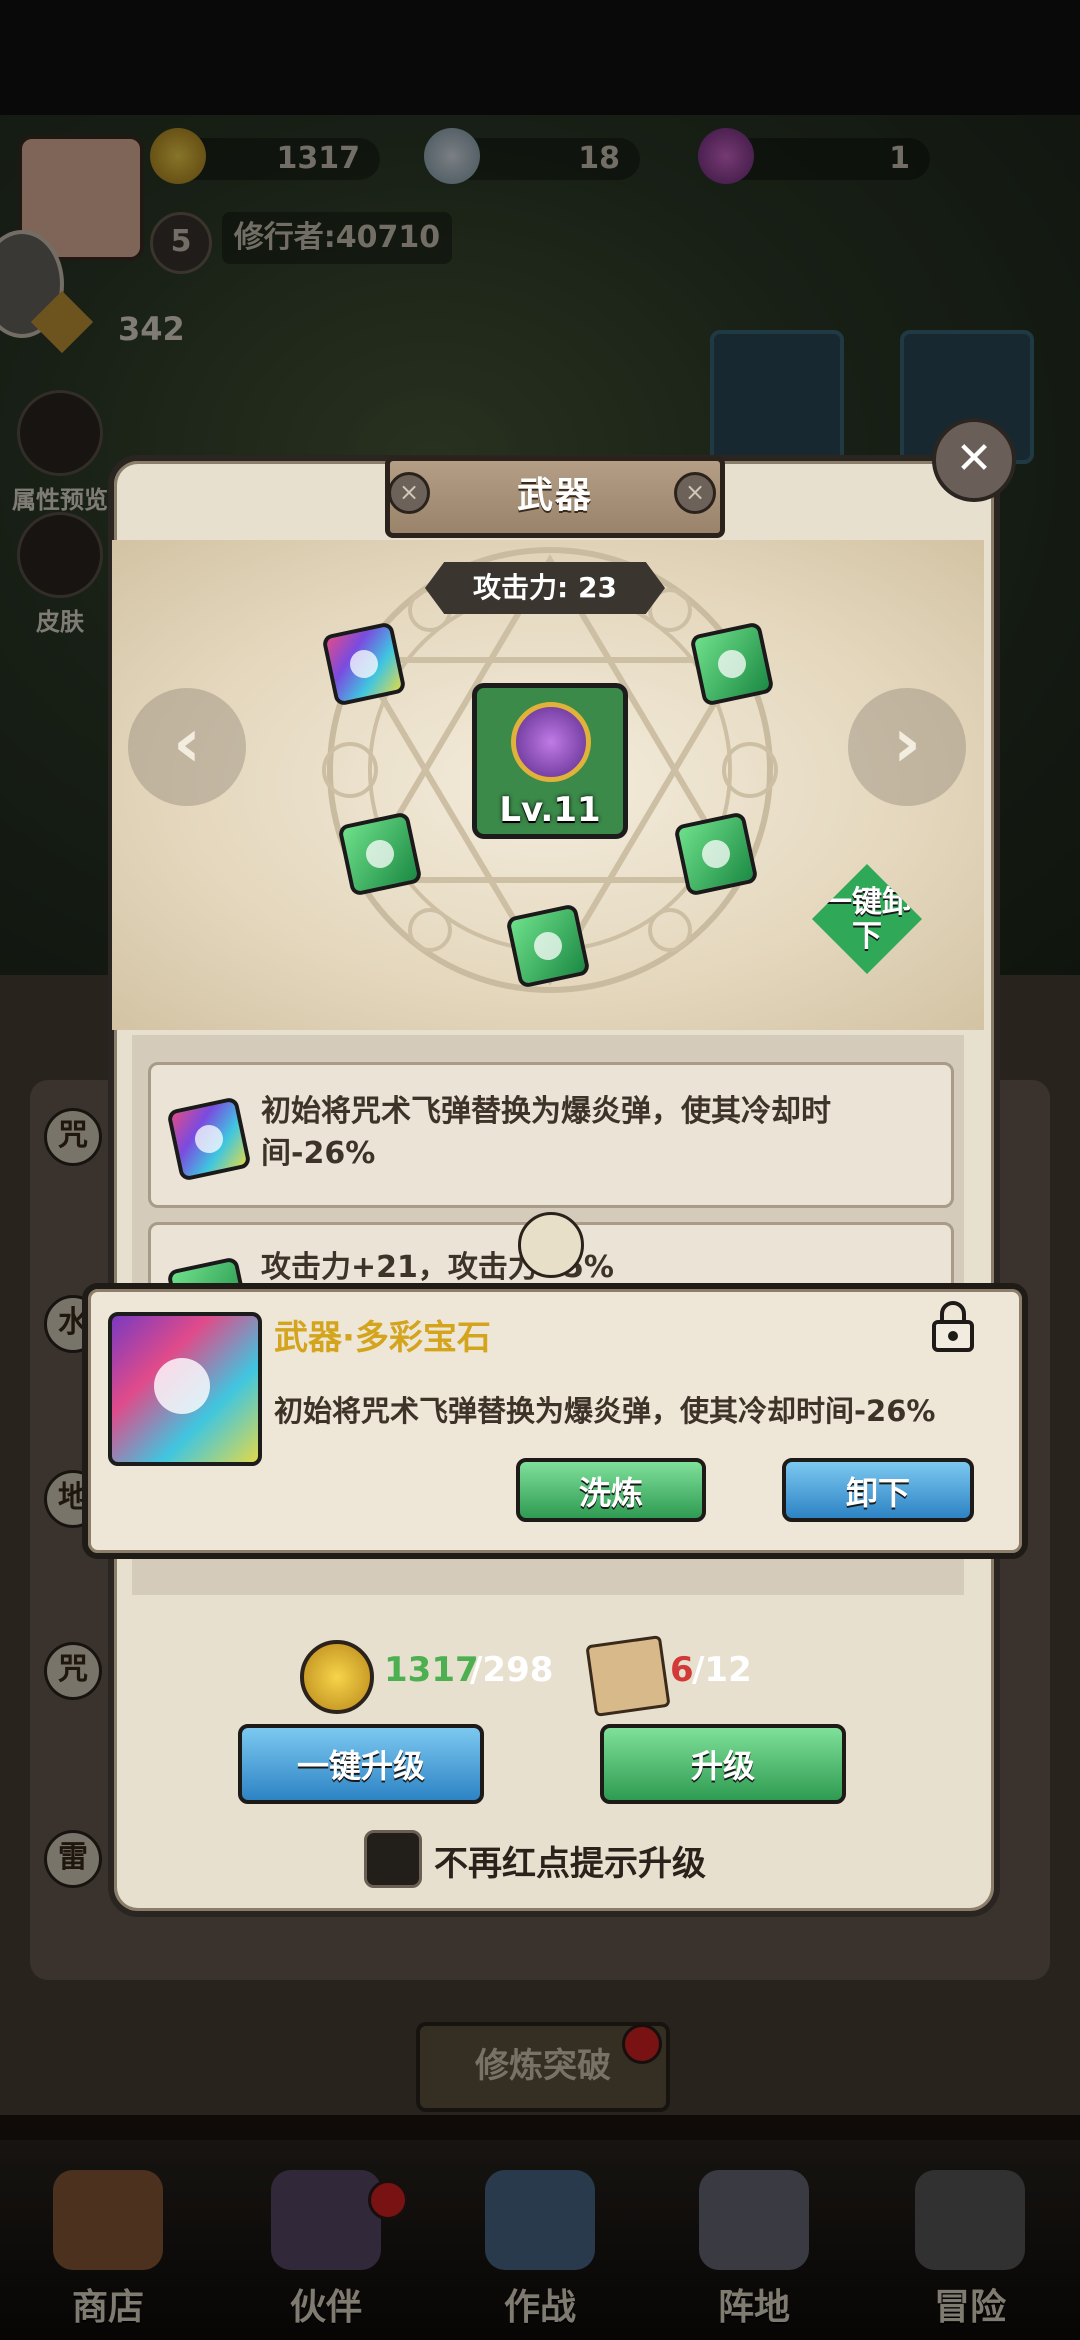  Describe the element at coordinates (953, 1327) in the screenshot. I see `lock-icon` at that location.